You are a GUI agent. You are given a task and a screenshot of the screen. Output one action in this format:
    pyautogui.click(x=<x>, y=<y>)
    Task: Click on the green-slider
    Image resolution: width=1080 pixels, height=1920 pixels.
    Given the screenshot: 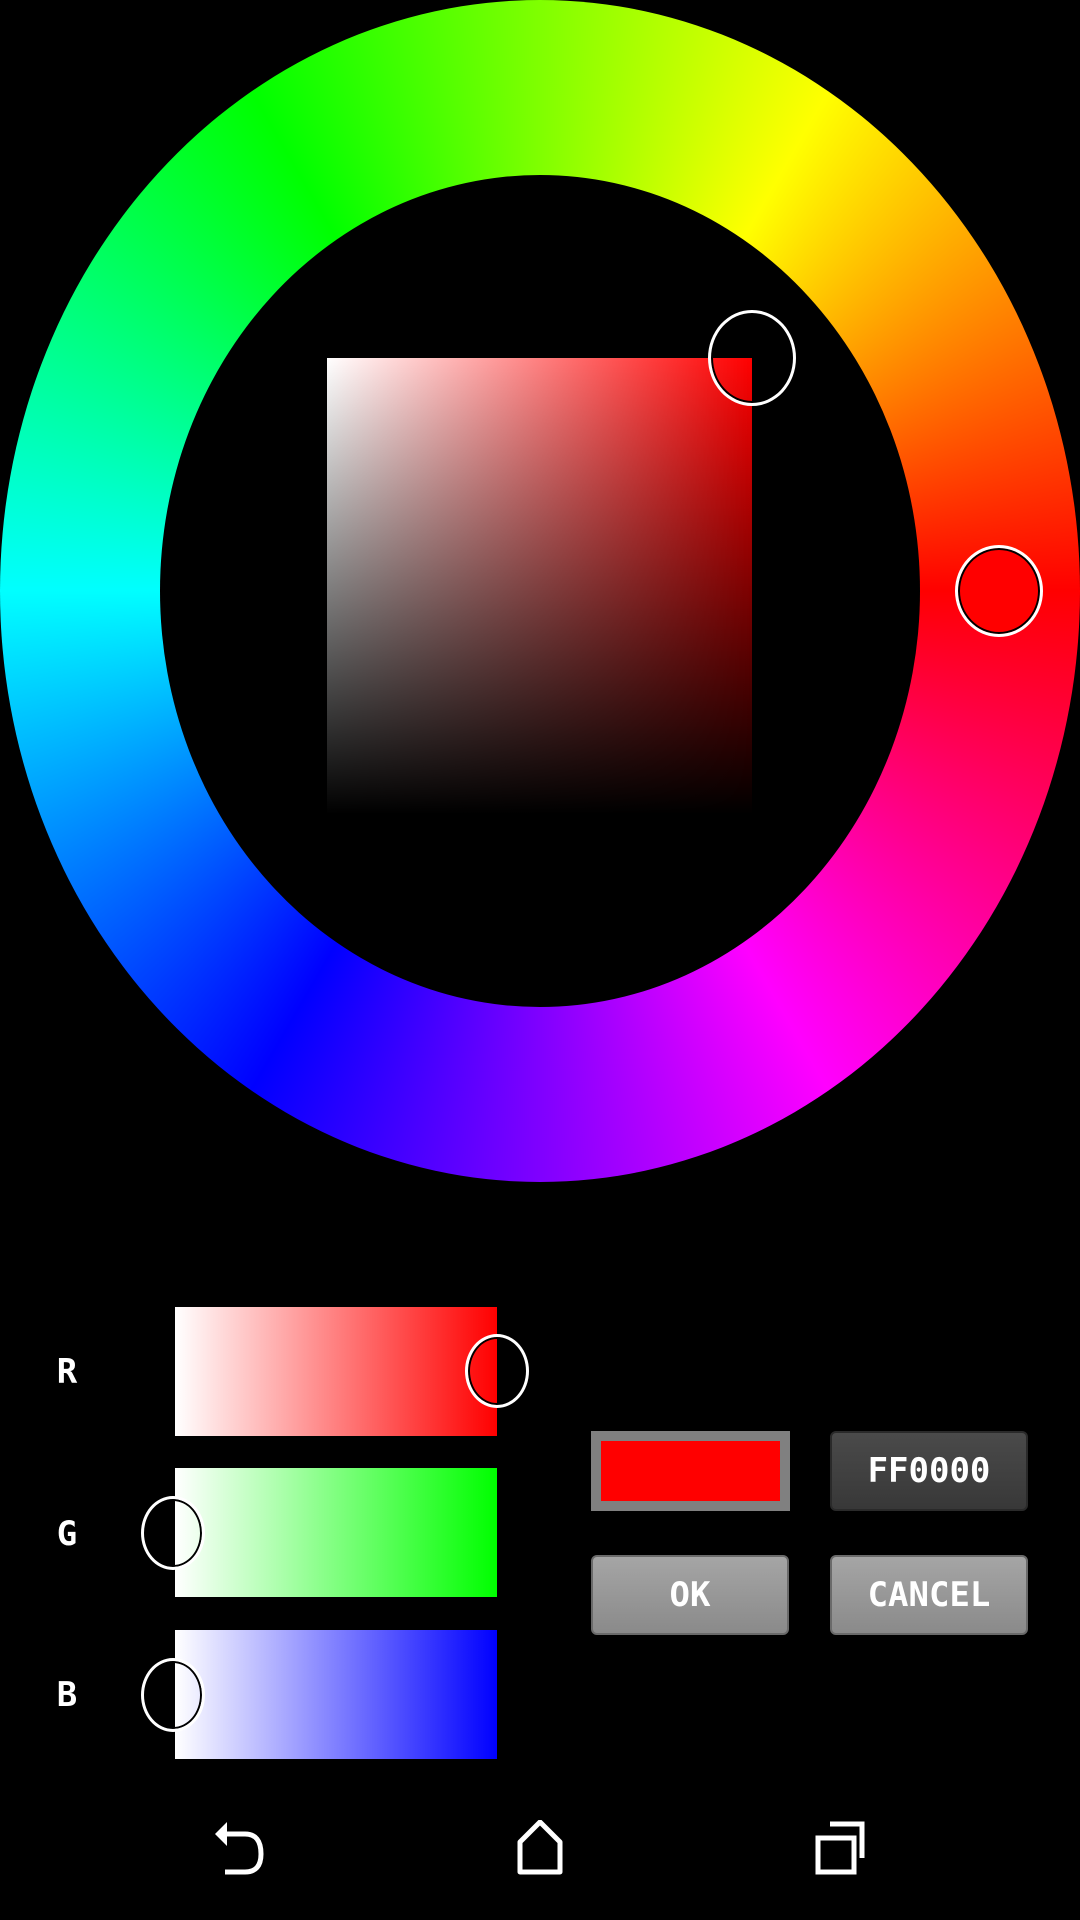 What is the action you would take?
    pyautogui.click(x=336, y=1532)
    